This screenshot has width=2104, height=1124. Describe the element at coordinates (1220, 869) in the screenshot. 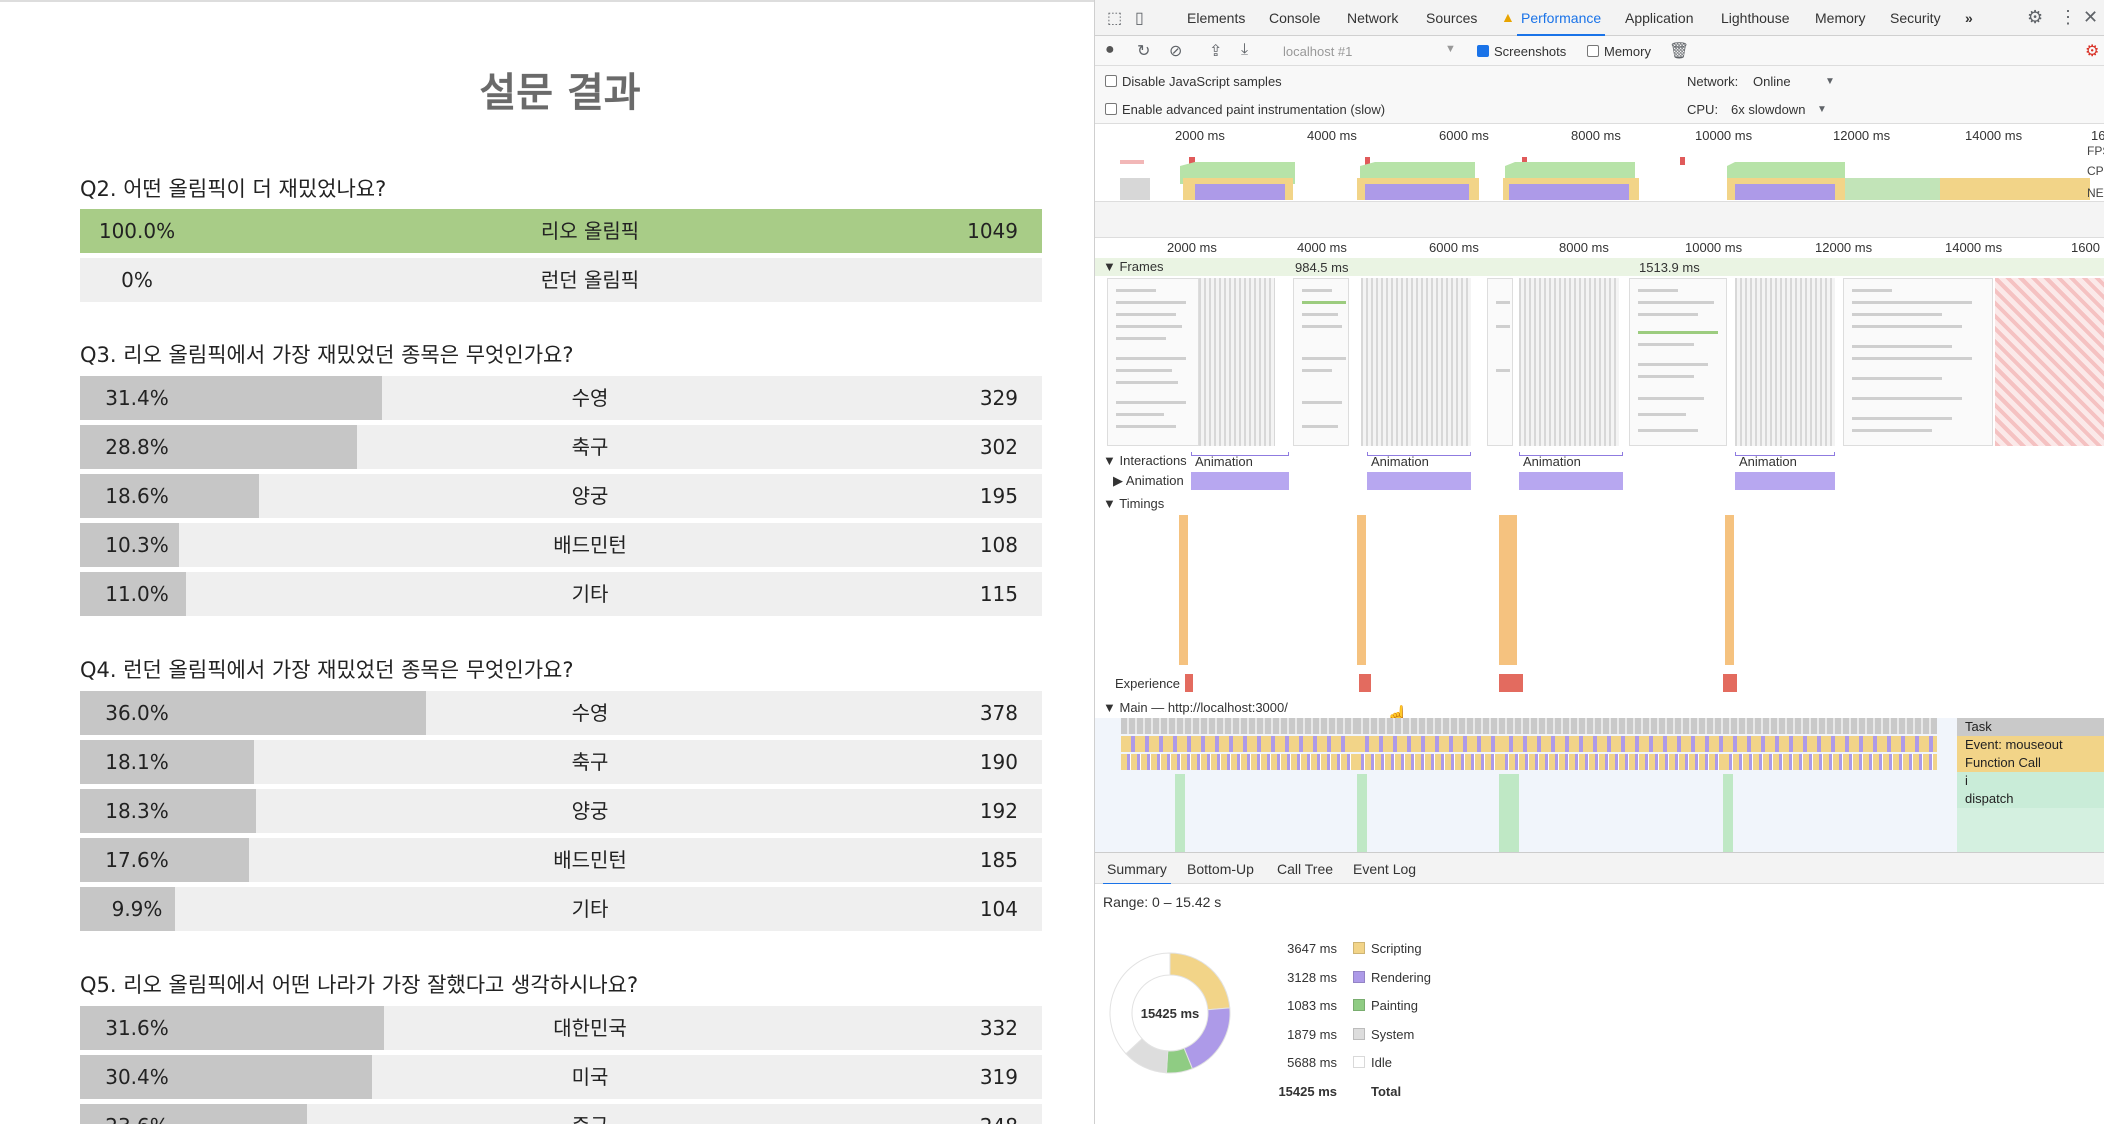

I see `tab-bottom-up: Bottom-Up` at that location.